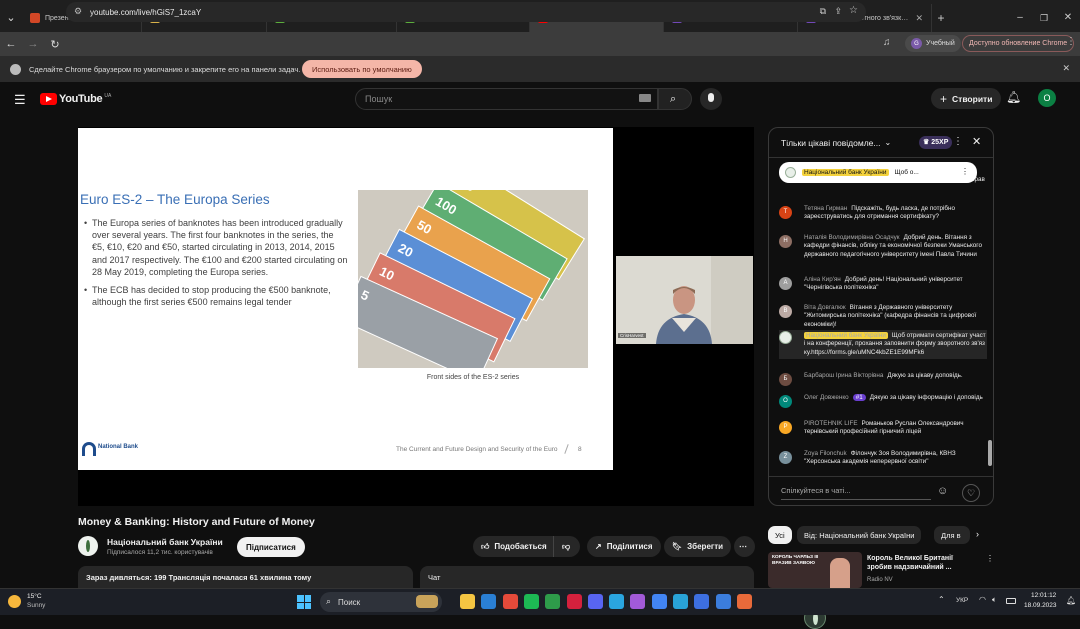 The image size is (1080, 629). I want to click on xp-badge: ♛ 25XP, so click(936, 142).